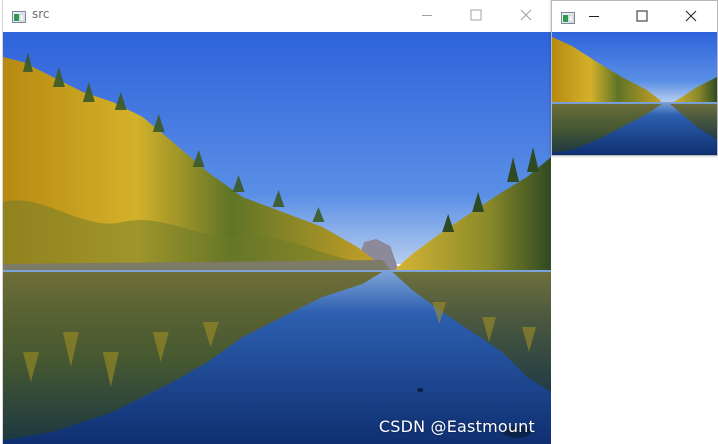 The width and height of the screenshot is (718, 444). Describe the element at coordinates (277, 15) in the screenshot. I see `main-window-titlebar: src` at that location.